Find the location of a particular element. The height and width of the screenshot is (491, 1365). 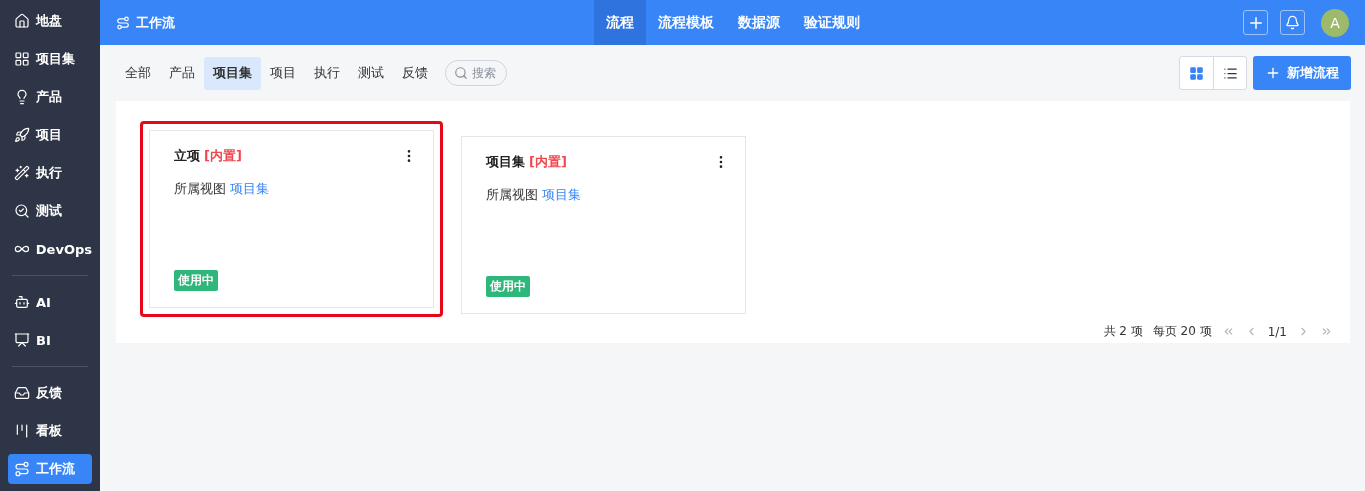

app-title: 工作流 is located at coordinates (155, 22).